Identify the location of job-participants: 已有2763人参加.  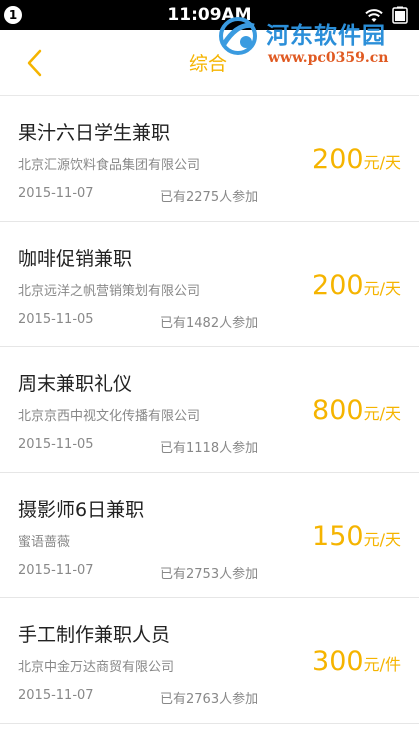
(209, 699).